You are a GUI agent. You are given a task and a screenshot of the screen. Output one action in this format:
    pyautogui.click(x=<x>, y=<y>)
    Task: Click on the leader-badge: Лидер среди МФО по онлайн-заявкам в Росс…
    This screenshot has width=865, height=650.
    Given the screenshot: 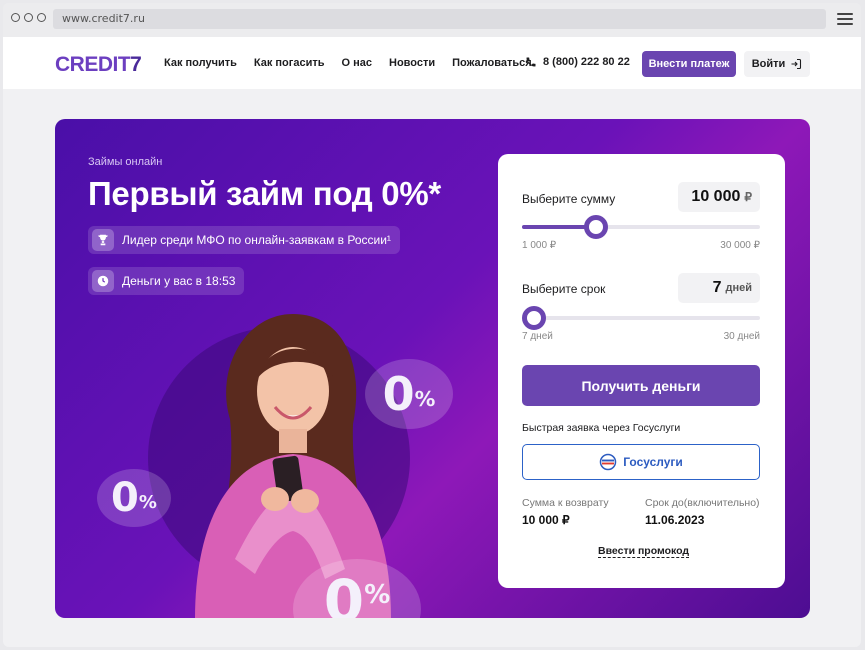 What is the action you would take?
    pyautogui.click(x=244, y=240)
    